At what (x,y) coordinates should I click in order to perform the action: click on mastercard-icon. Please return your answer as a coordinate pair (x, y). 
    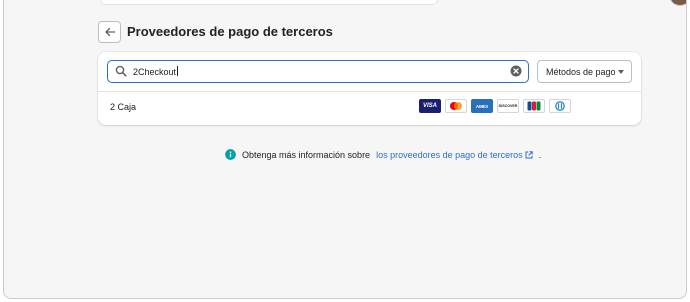
    Looking at the image, I should click on (456, 106).